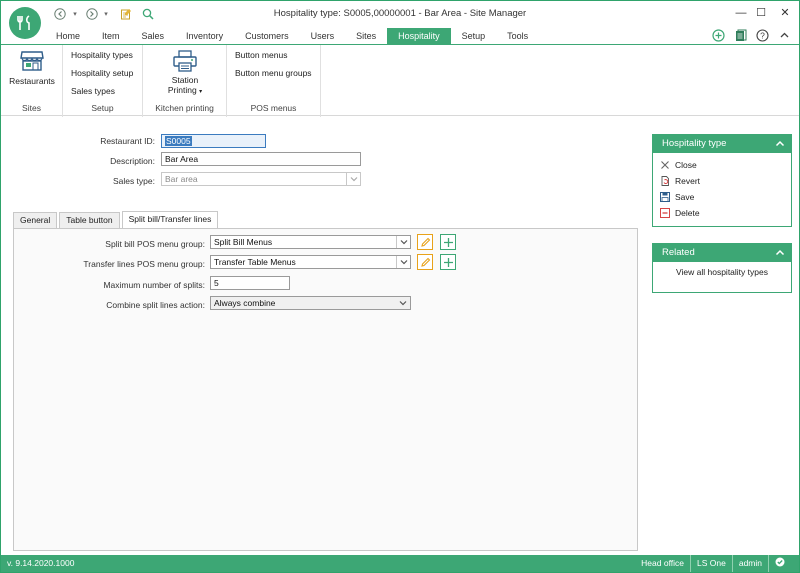 The width and height of the screenshot is (800, 573). Describe the element at coordinates (718, 35) in the screenshot. I see `add-circle-icon` at that location.